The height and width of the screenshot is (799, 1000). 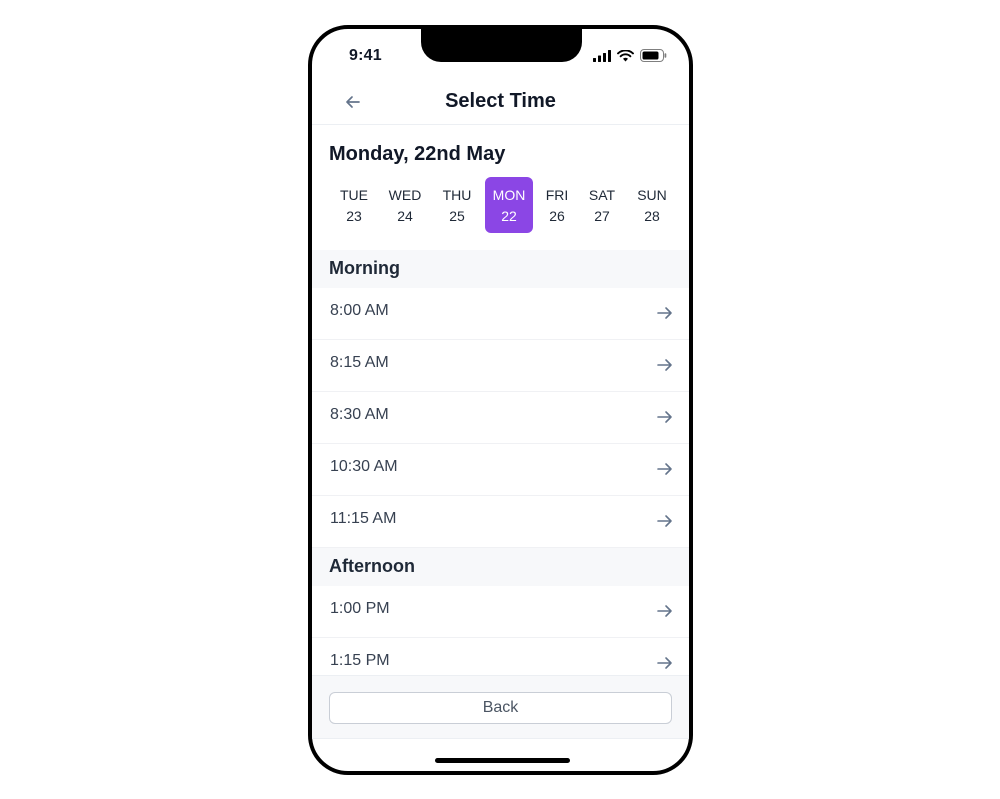 I want to click on day-name: FRI, so click(x=557, y=195).